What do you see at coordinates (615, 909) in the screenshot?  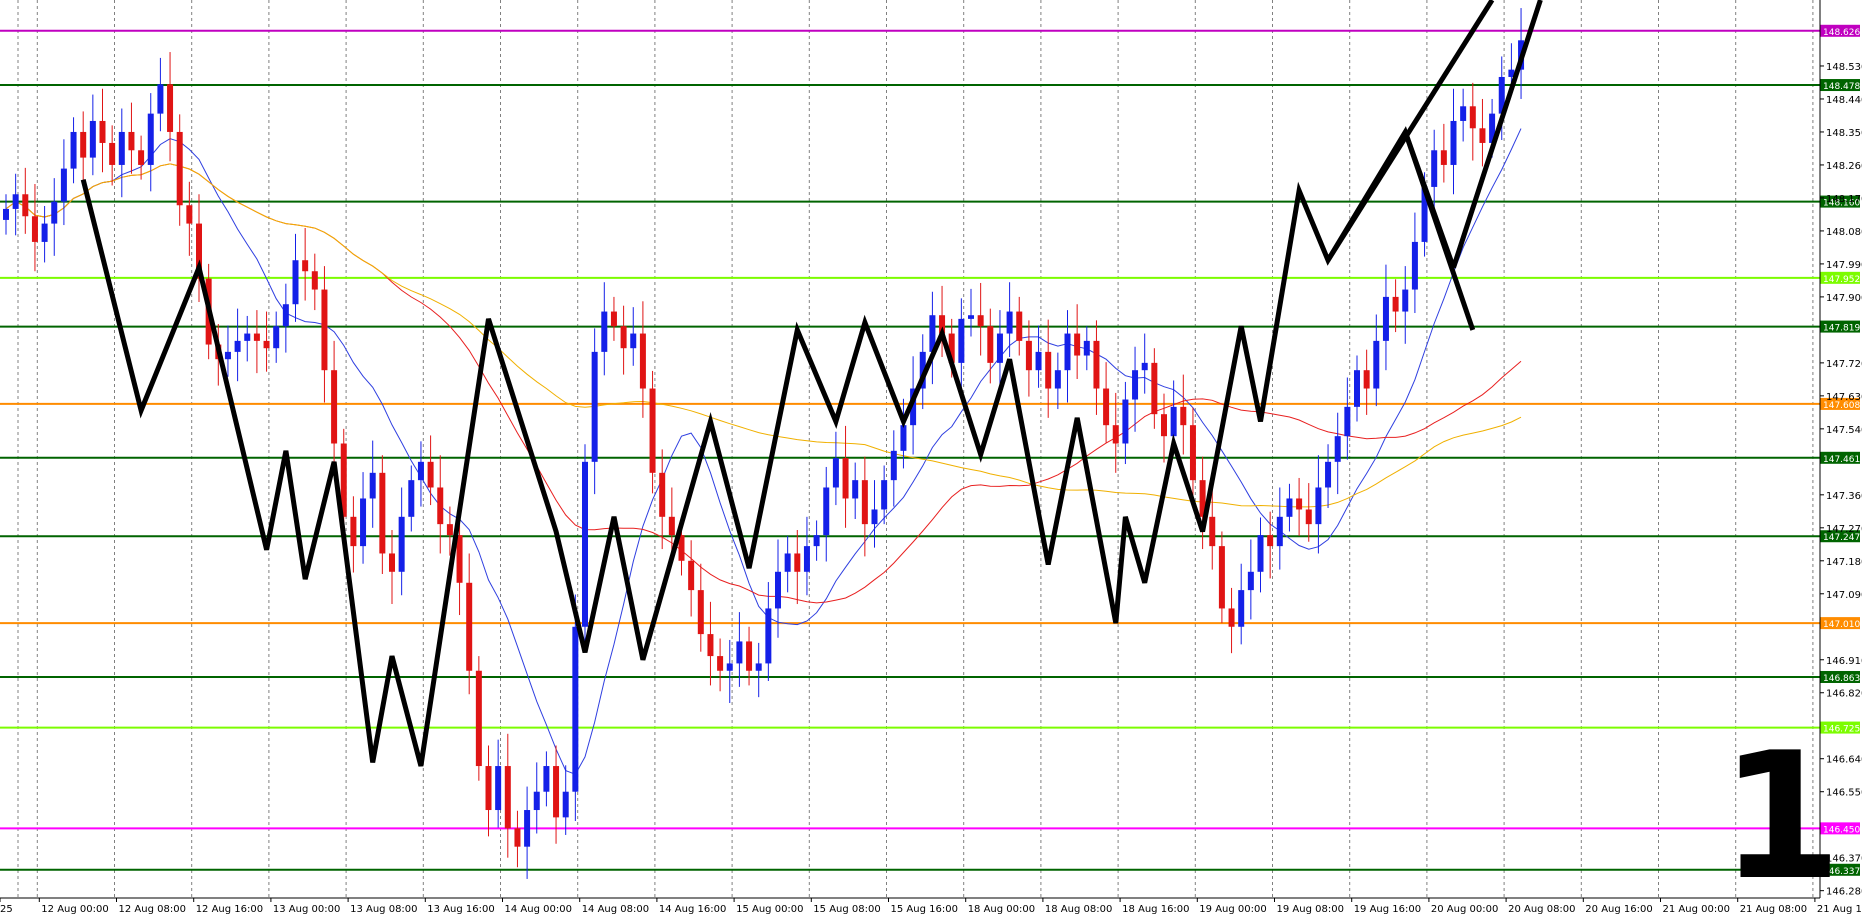 I see `time-tick-label: 14 Aug 08:00` at bounding box center [615, 909].